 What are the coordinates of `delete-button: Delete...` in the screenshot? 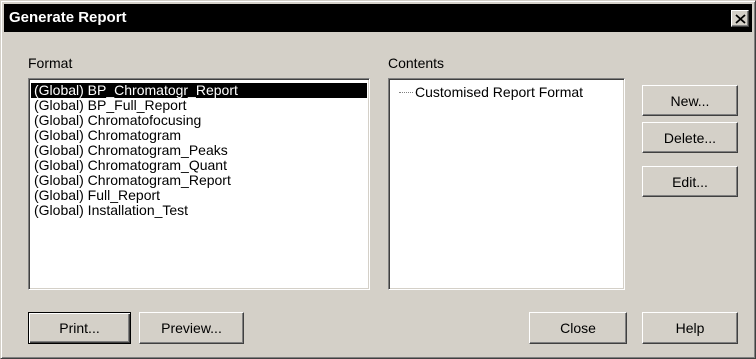 It's located at (690, 137).